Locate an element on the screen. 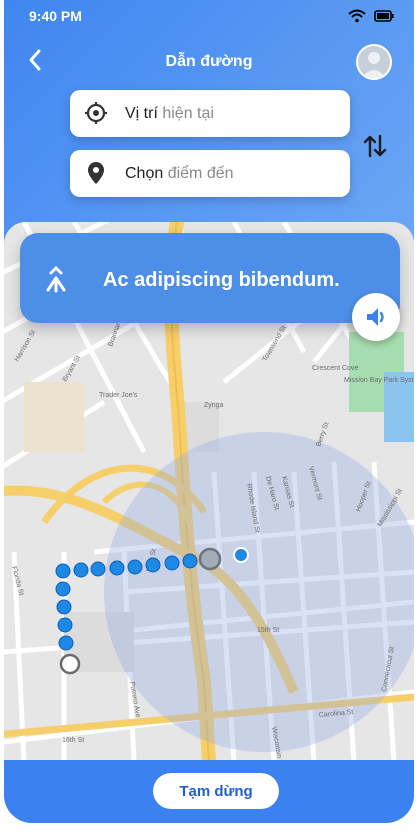 The image size is (419, 831). avatar is located at coordinates (374, 62).